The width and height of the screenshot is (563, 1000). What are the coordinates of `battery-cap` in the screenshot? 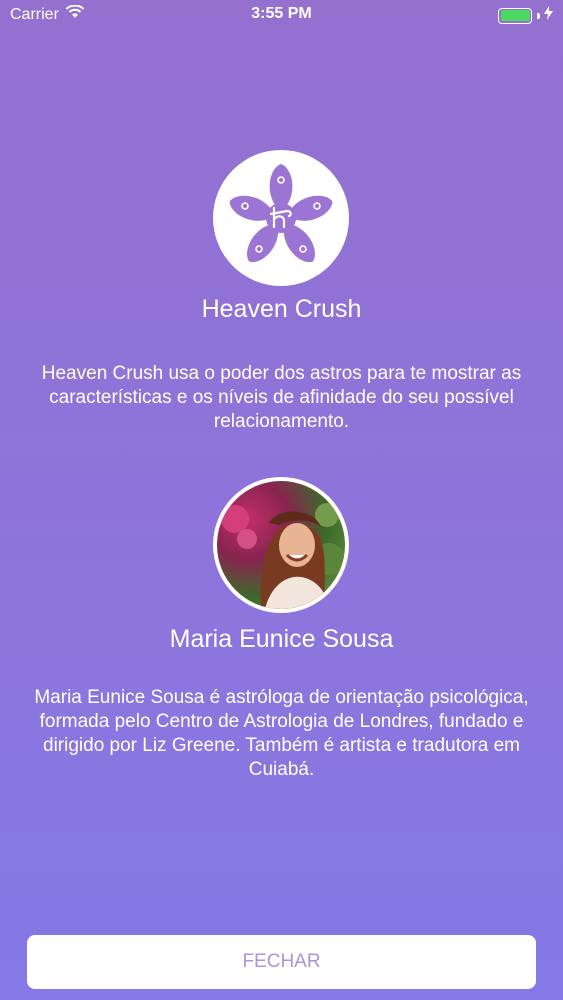 It's located at (538, 15).